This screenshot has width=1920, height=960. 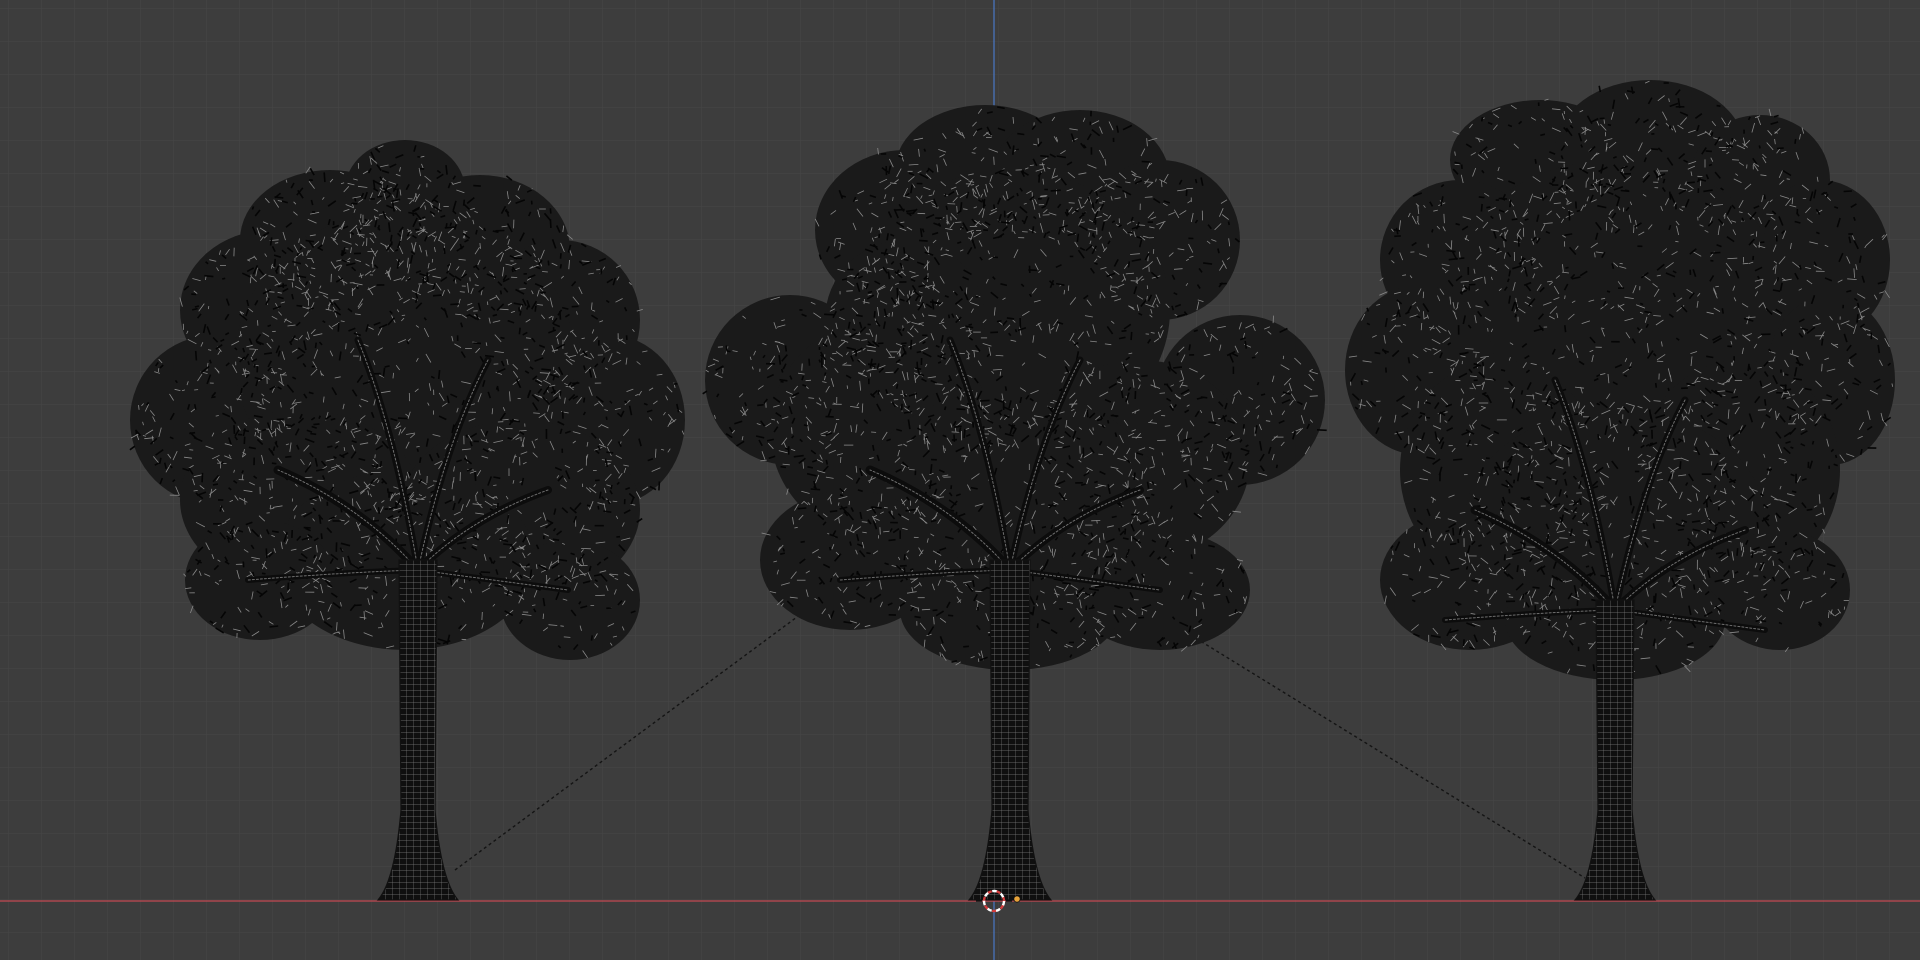 I want to click on object-origin-icon, so click(x=1017, y=899).